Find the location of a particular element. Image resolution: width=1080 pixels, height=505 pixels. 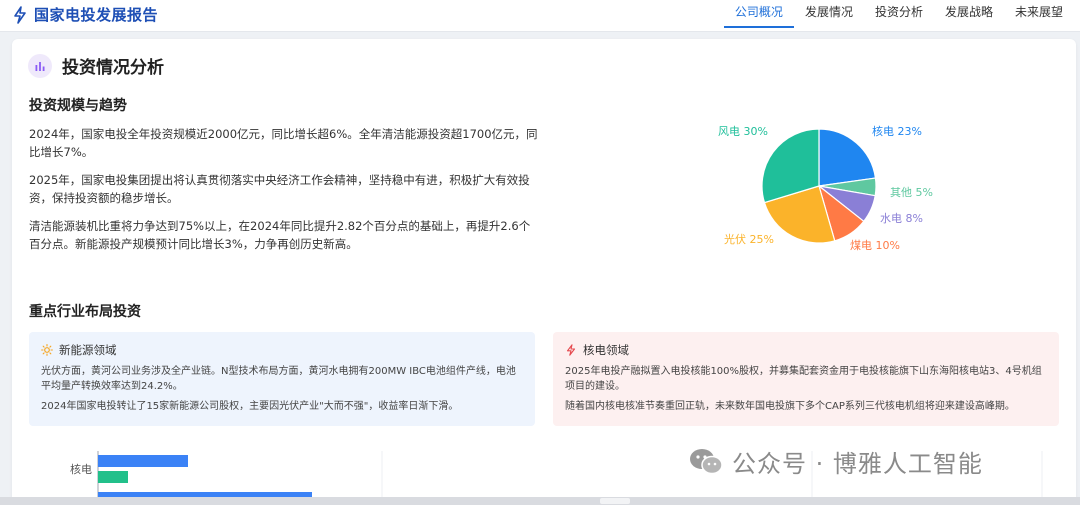

investment-pie-chart: 核电 23% 其他 5% 水电 8% 煤电 10% 光伏 25% 风电 30% is located at coordinates (822, 189).